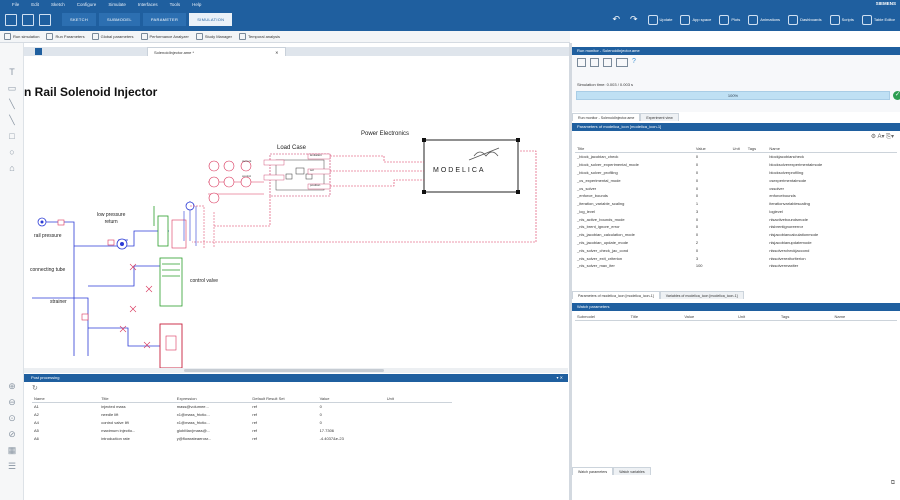 This screenshot has height=500, width=900. Describe the element at coordinates (659, 19) in the screenshot. I see `ribbon-tool-update: Update` at that location.